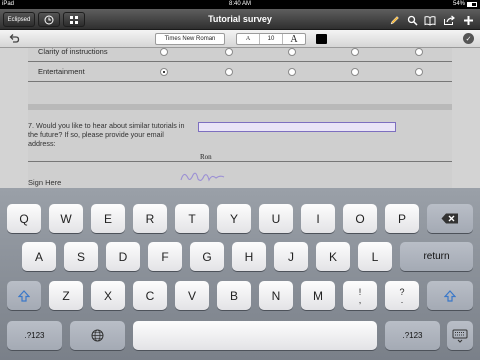  I want to click on key-k: K, so click(333, 256).